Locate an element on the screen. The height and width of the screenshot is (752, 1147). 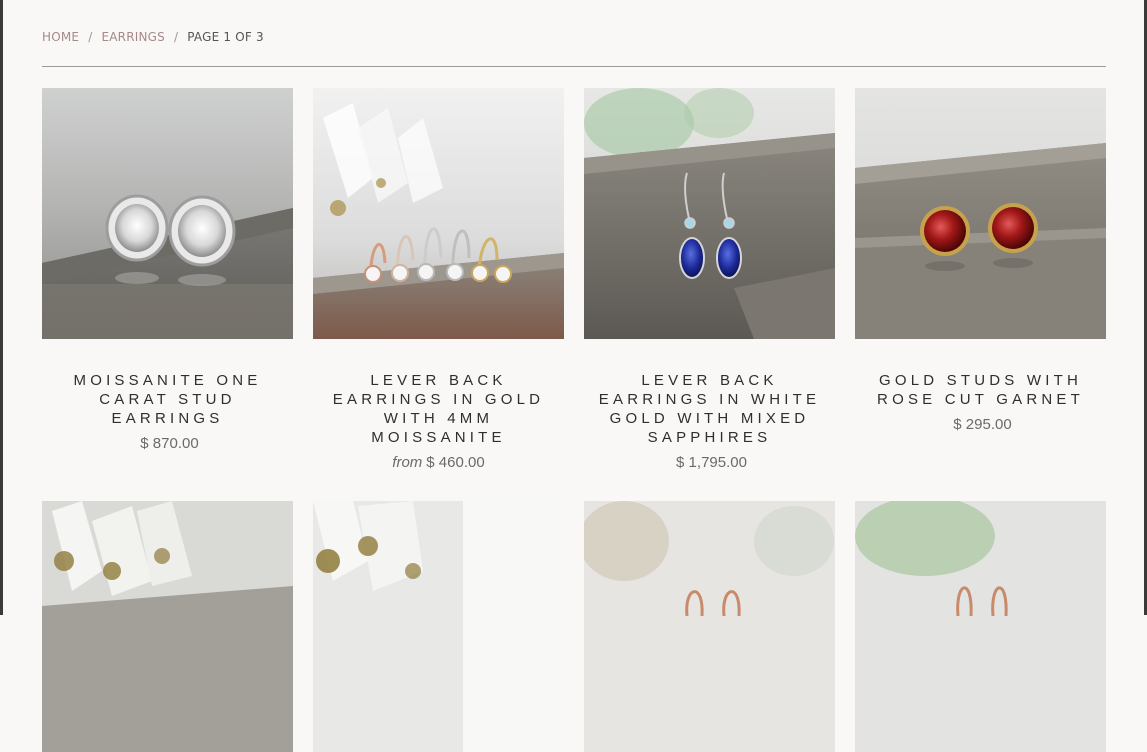
price-prefix: from is located at coordinates (407, 462).